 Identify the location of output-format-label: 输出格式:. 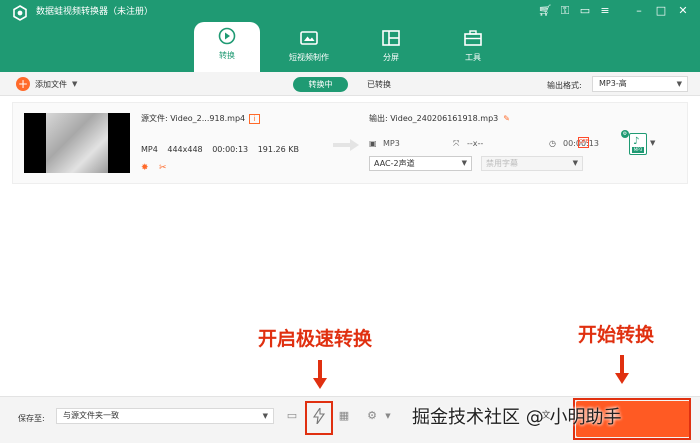
(564, 85).